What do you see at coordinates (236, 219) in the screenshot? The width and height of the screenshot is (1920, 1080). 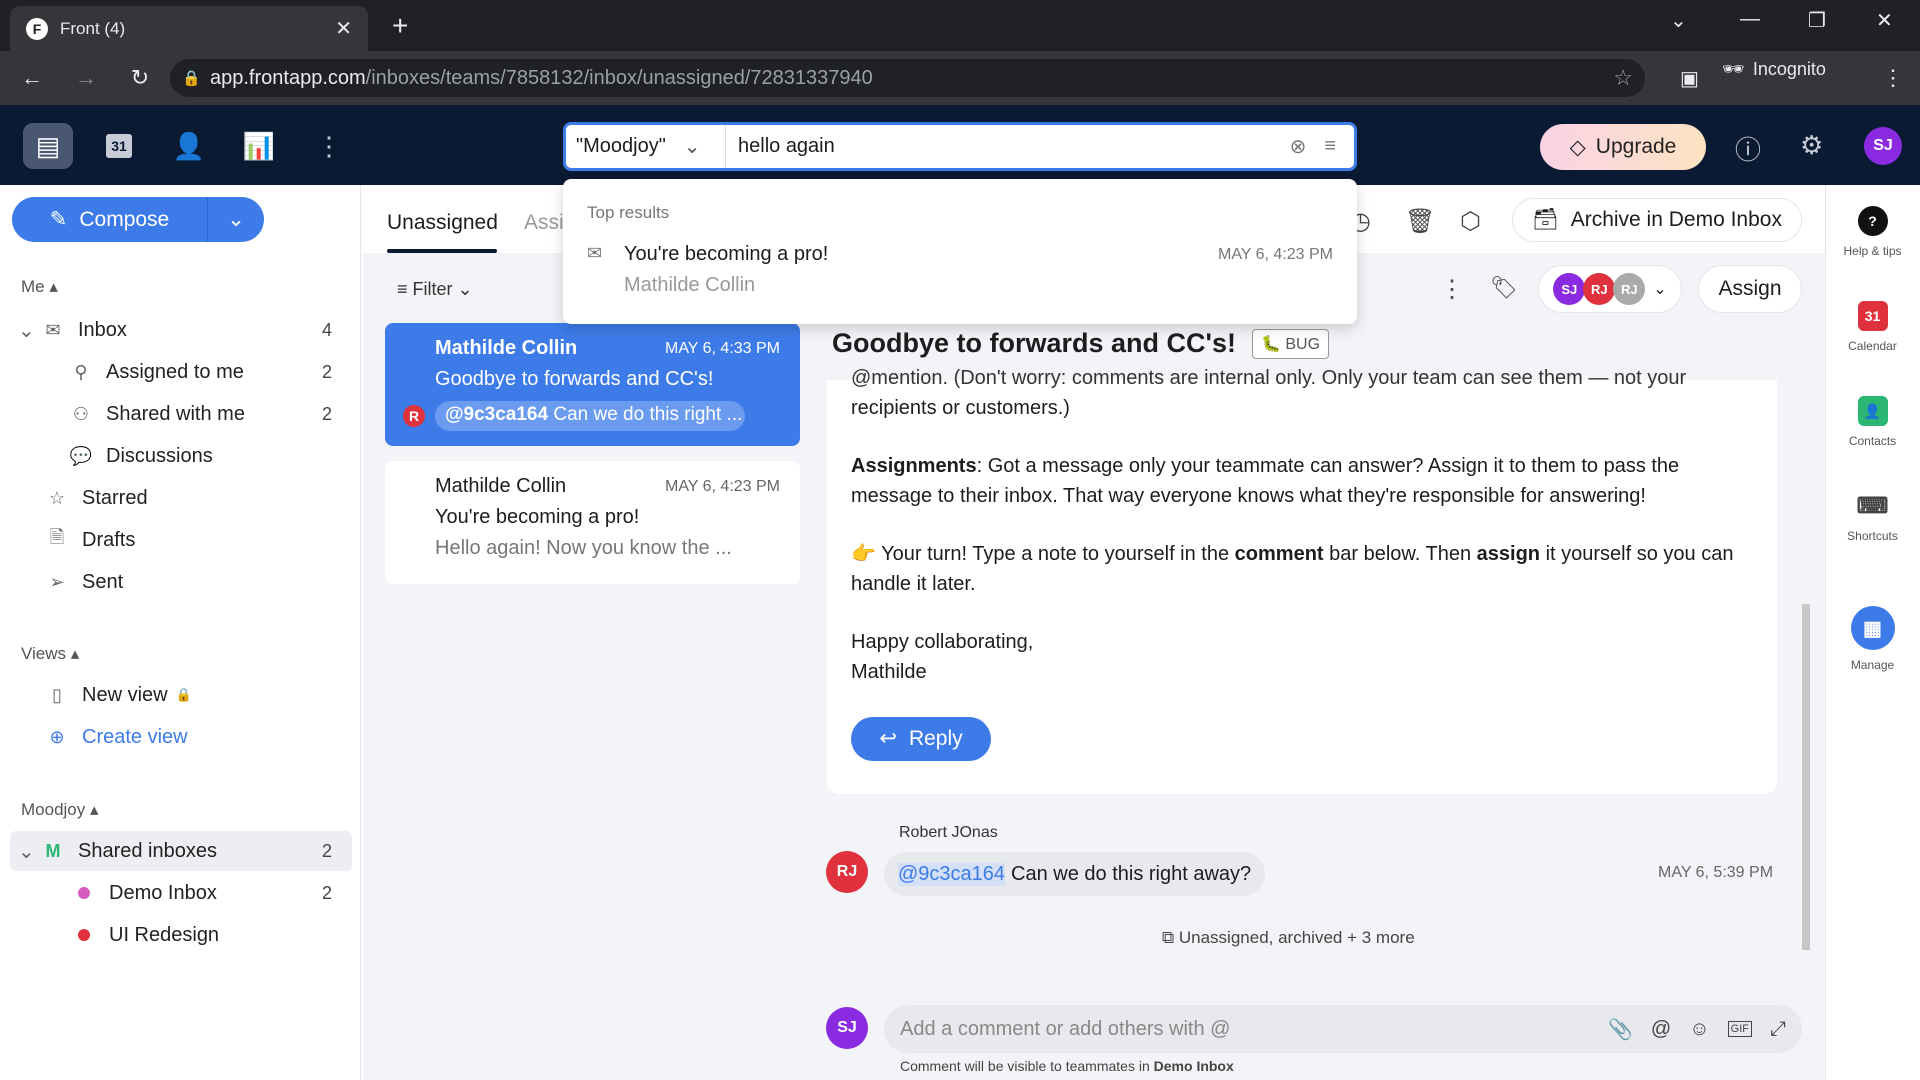 I see `compose-options-chevron-icon: ⌄` at bounding box center [236, 219].